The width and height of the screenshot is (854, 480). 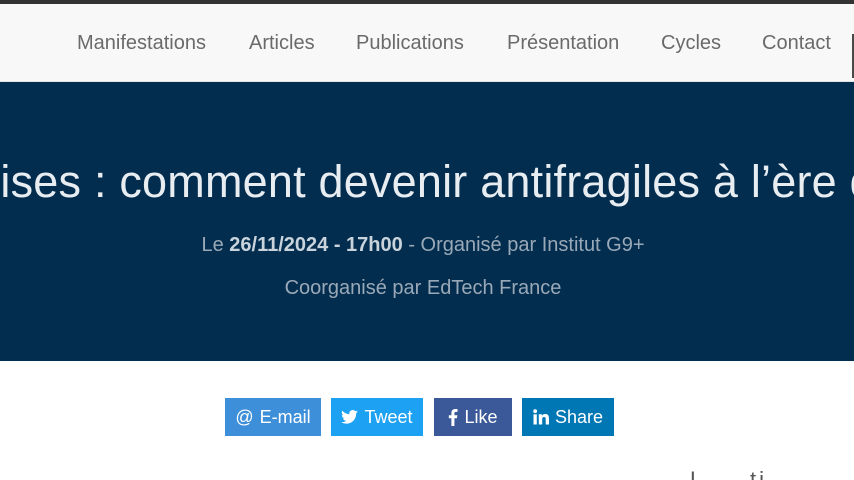 I want to click on nav-item-presentation: Présentation, so click(x=563, y=43).